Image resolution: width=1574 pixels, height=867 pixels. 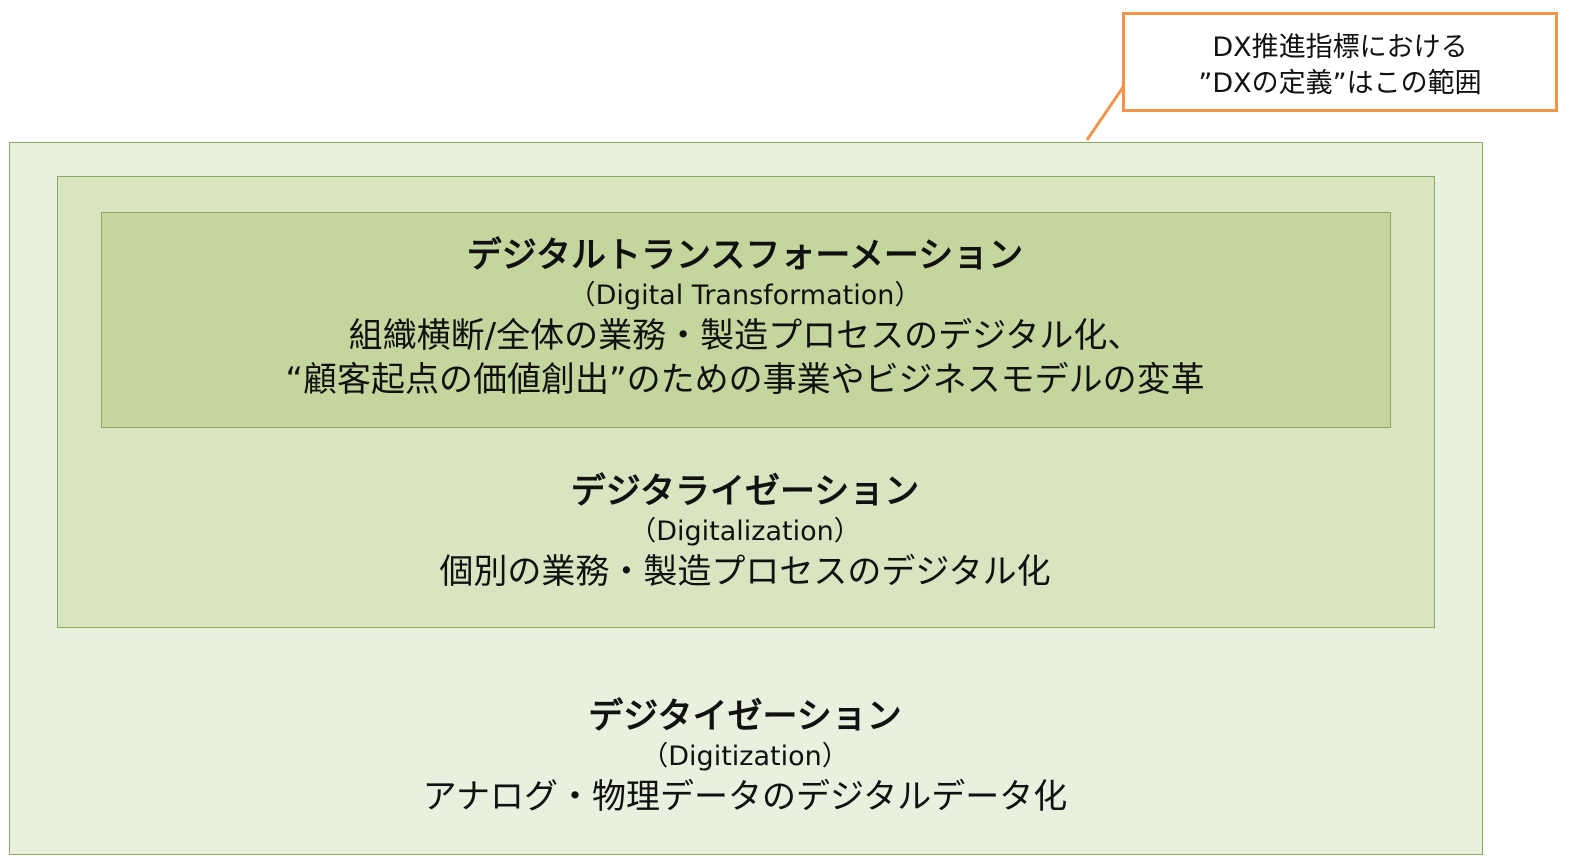 I want to click on dx-definition-callout: DX推進指標における ”DXの定義”はこの範囲, so click(x=1340, y=62).